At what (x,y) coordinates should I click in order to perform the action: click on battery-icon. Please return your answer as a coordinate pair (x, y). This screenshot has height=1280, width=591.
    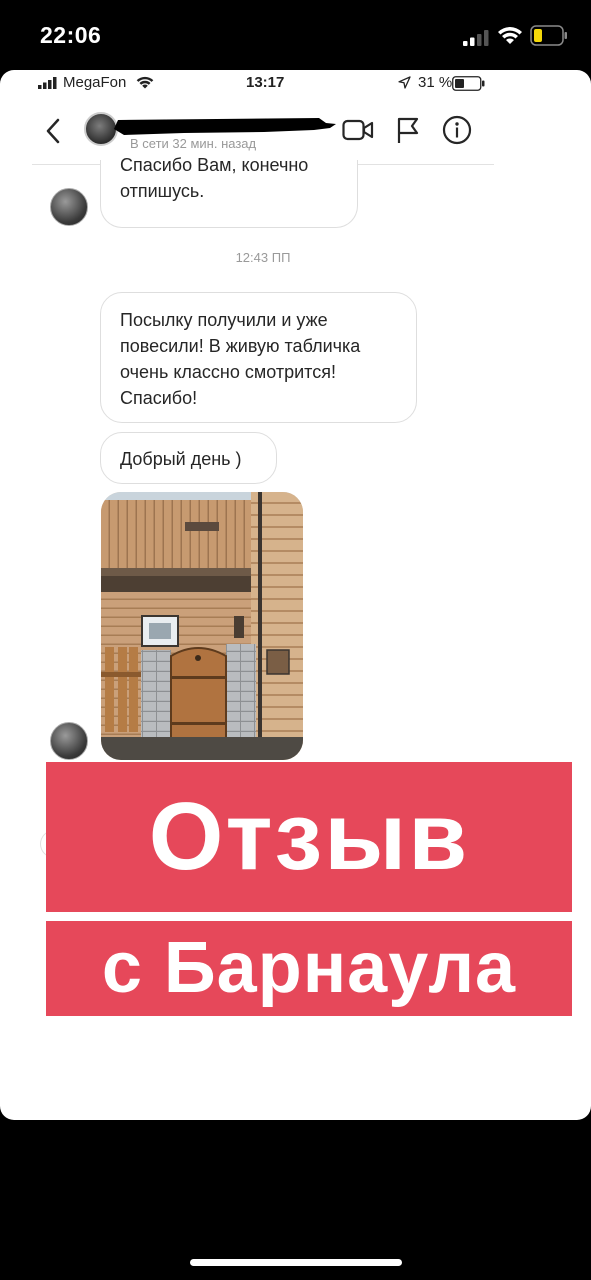
    Looking at the image, I should click on (548, 35).